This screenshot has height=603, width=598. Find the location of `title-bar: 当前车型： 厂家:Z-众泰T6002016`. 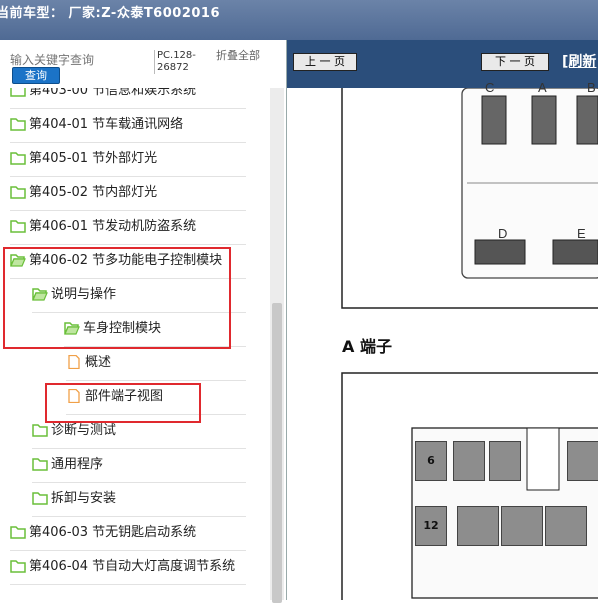

title-bar: 当前车型： 厂家:Z-众泰T6002016 is located at coordinates (299, 20).